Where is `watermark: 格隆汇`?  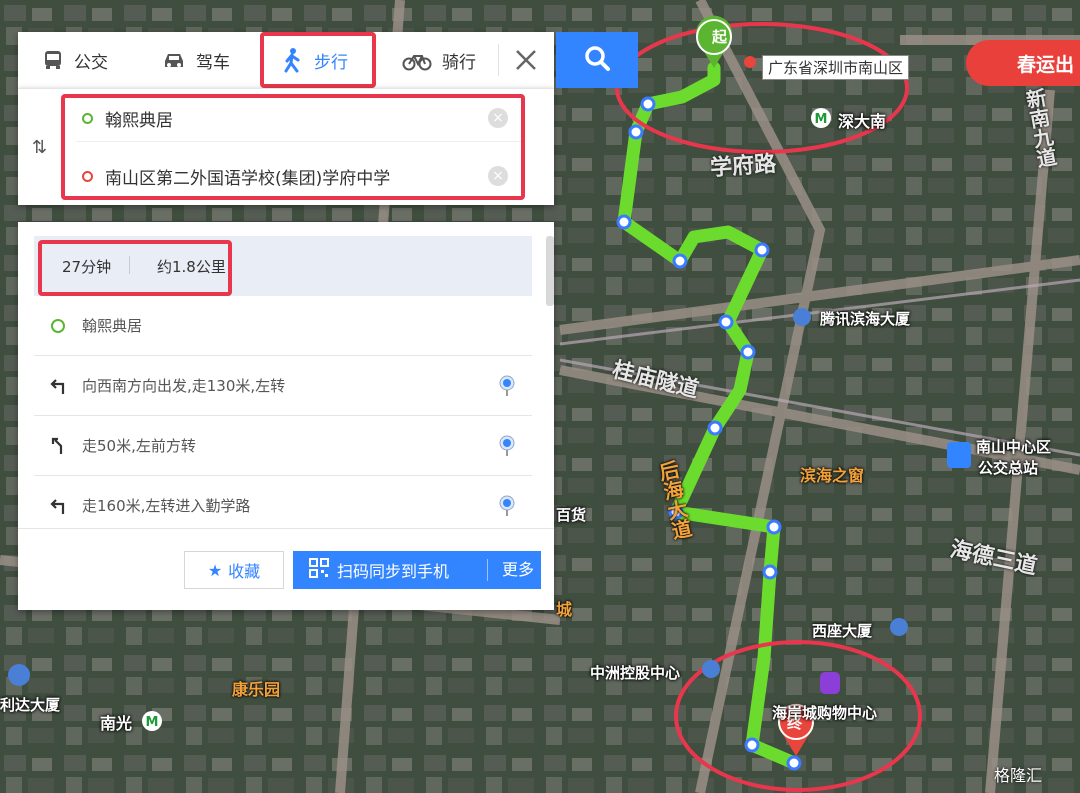
watermark: 格隆汇 is located at coordinates (1018, 775).